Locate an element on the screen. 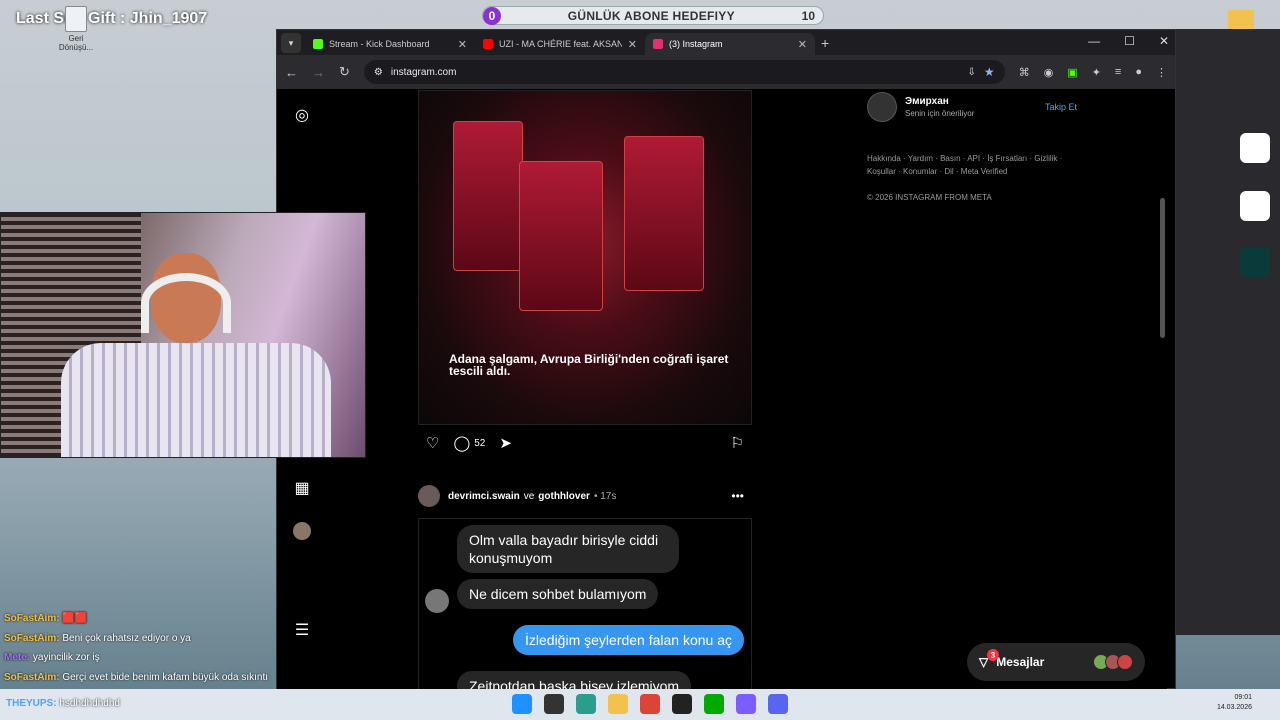 This screenshot has height=720, width=1280. forward-icon: → is located at coordinates (318, 72).